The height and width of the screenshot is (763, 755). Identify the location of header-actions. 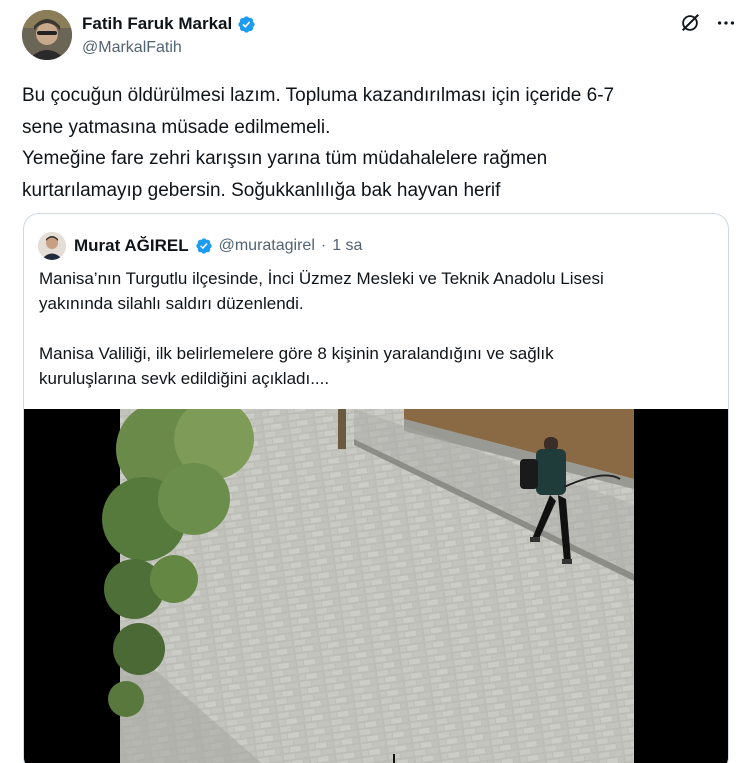
(708, 23).